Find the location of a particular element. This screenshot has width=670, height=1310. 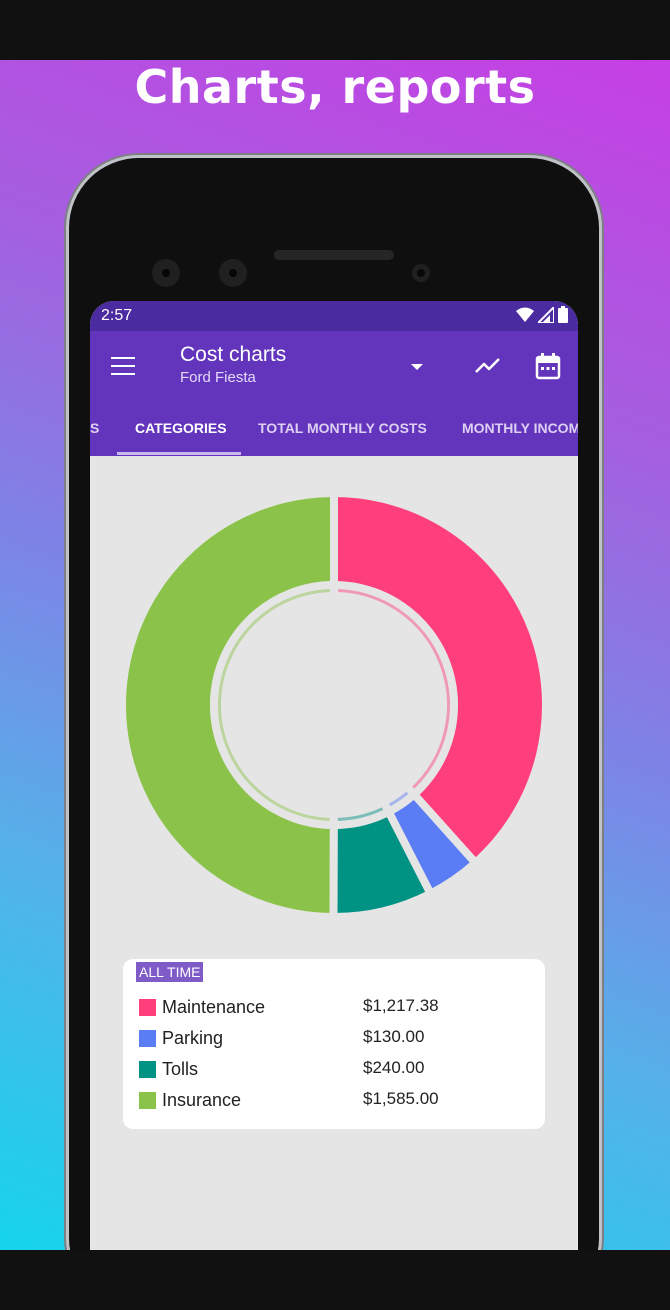

legend-value: $240.00 is located at coordinates (394, 1067).